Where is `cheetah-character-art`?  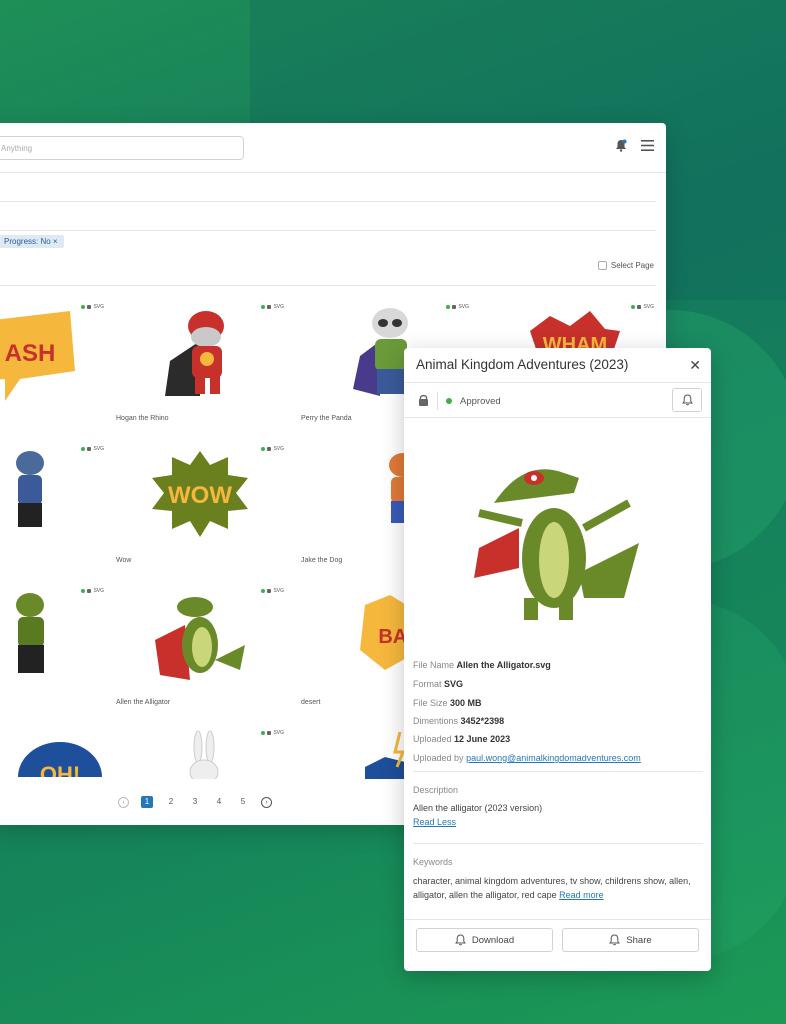 cheetah-character-art is located at coordinates (30, 633).